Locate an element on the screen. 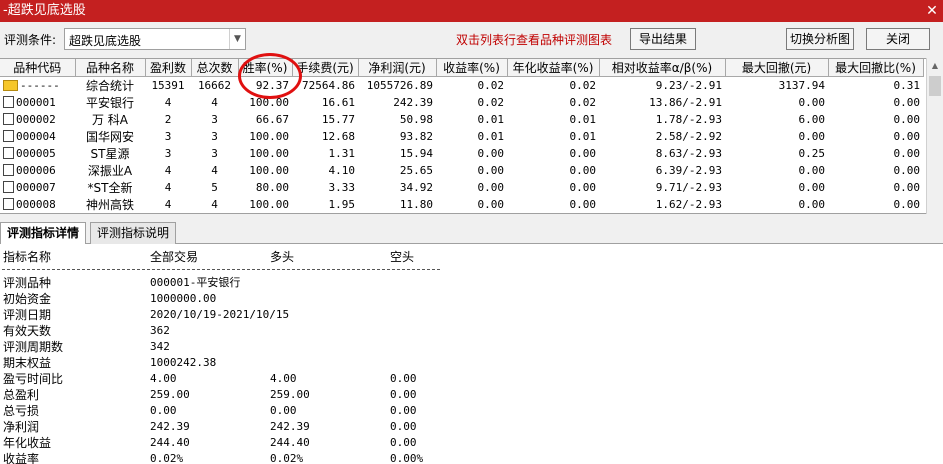 The width and height of the screenshot is (943, 464). detail-row: 初始资金 1000000.00 is located at coordinates (230, 299).